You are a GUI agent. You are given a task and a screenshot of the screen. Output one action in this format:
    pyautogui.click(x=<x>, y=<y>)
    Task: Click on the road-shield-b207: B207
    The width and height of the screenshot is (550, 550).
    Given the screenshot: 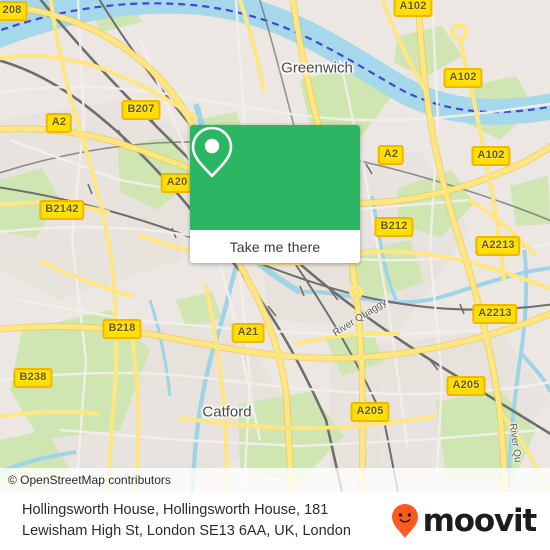 What is the action you would take?
    pyautogui.click(x=141, y=110)
    